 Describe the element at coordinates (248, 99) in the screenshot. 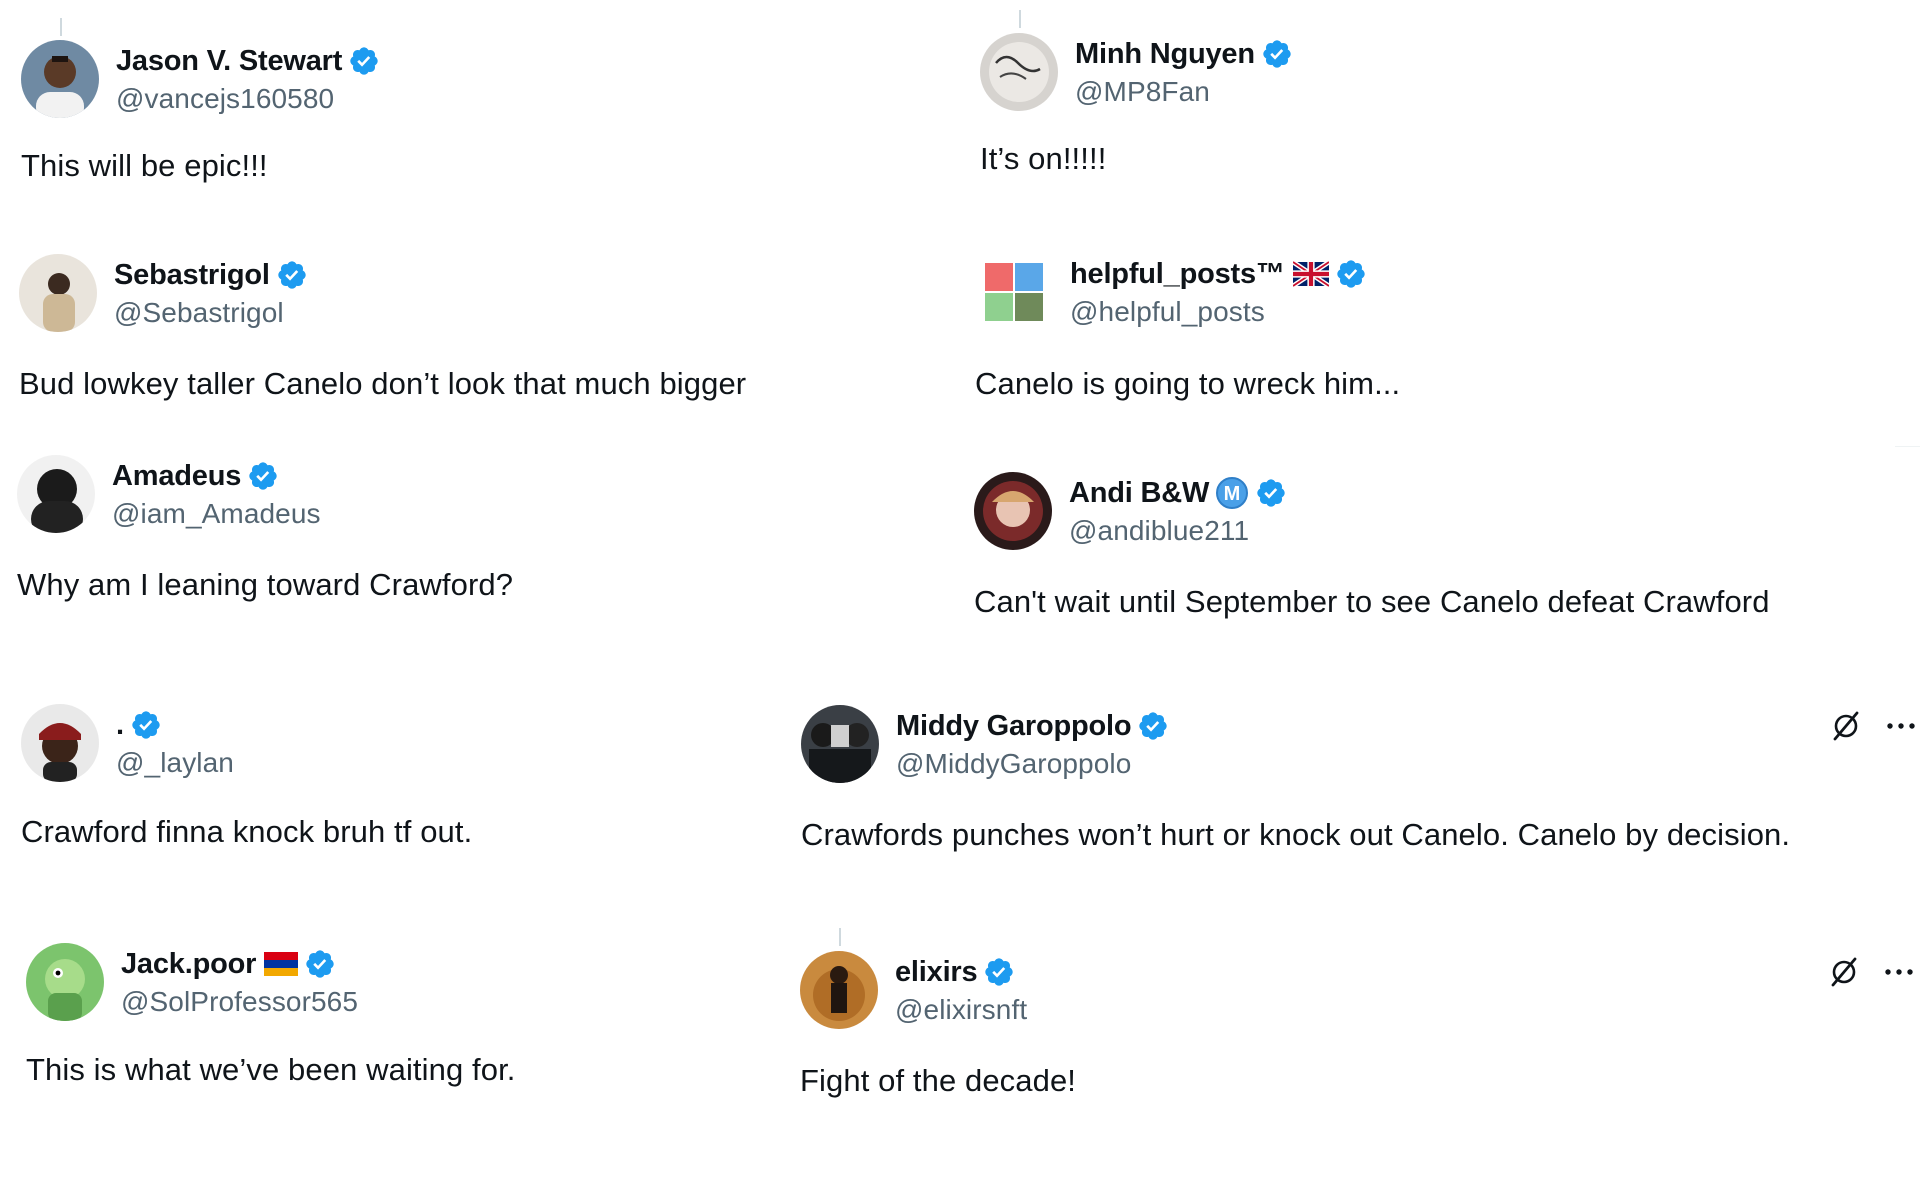

I see `handle: @vancejs160580` at that location.